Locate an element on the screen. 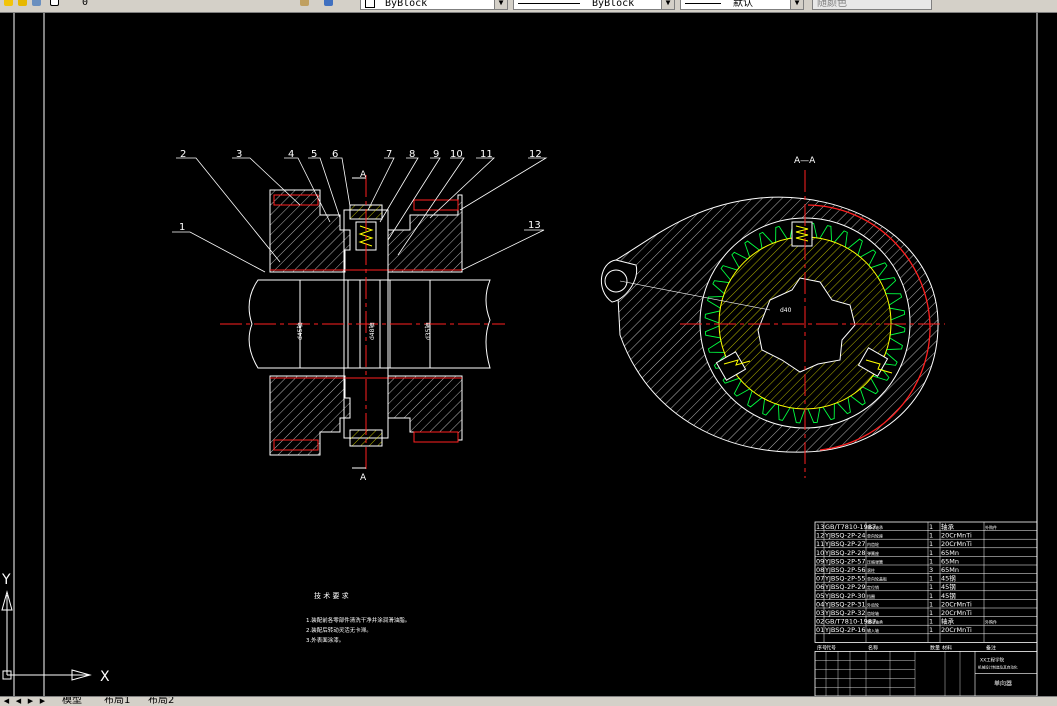 The image size is (1057, 706). plotstyle-dropdown: 随颜色 is located at coordinates (872, 5).